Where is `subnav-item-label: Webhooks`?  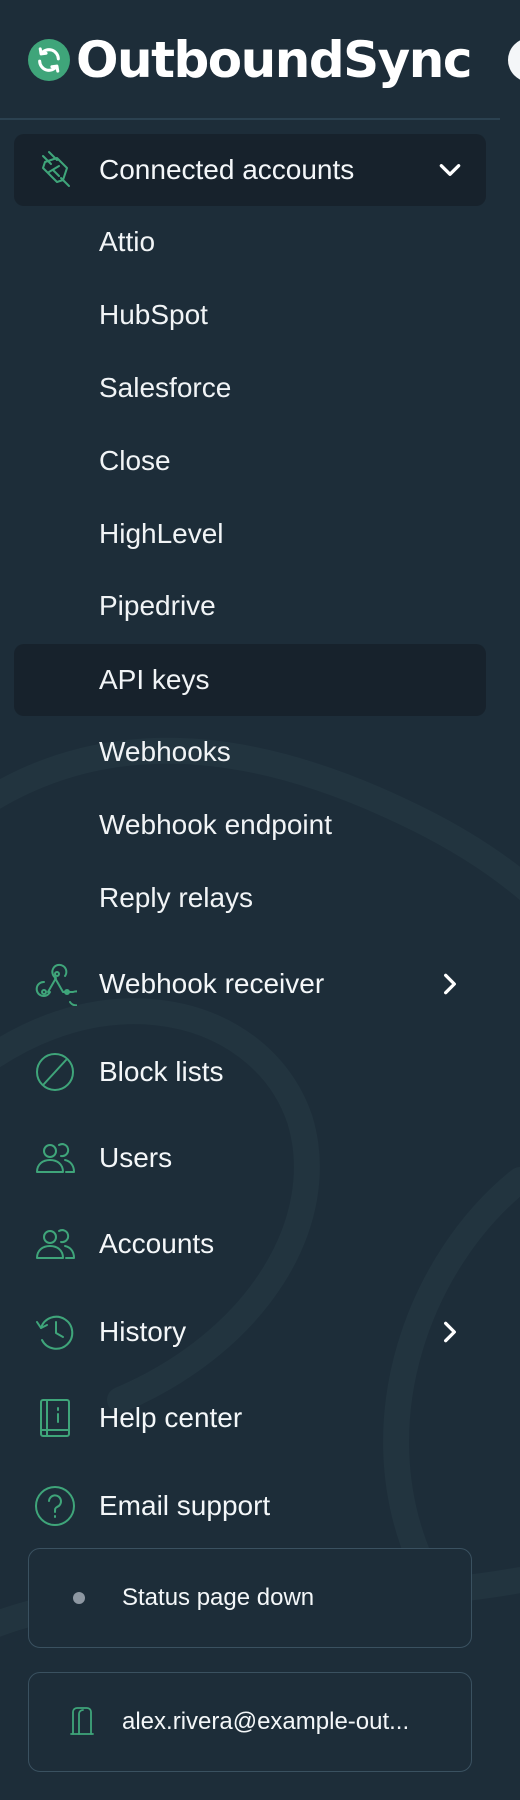
subnav-item-label: Webhooks is located at coordinates (165, 751).